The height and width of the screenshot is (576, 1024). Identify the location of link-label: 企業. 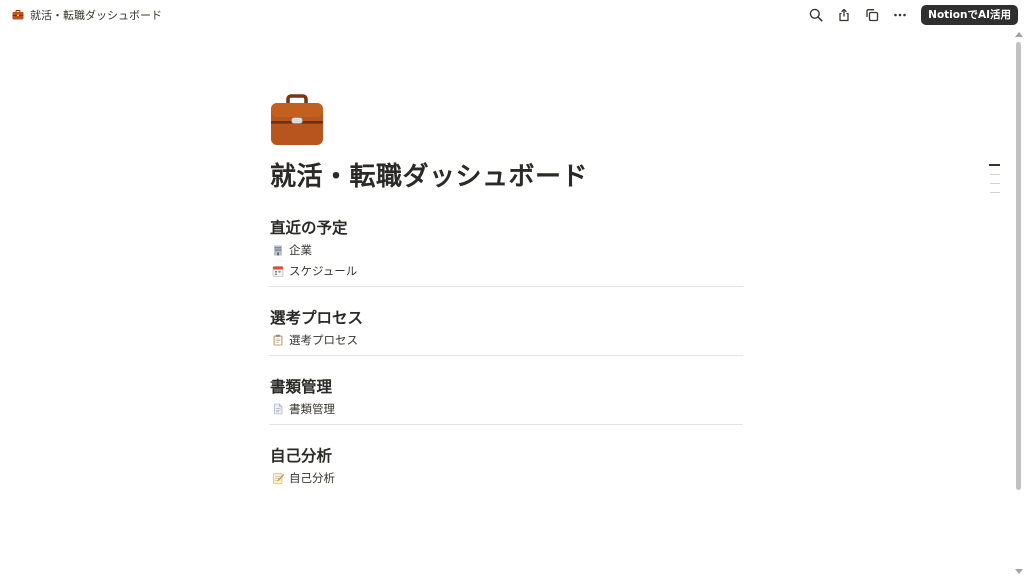
(300, 249).